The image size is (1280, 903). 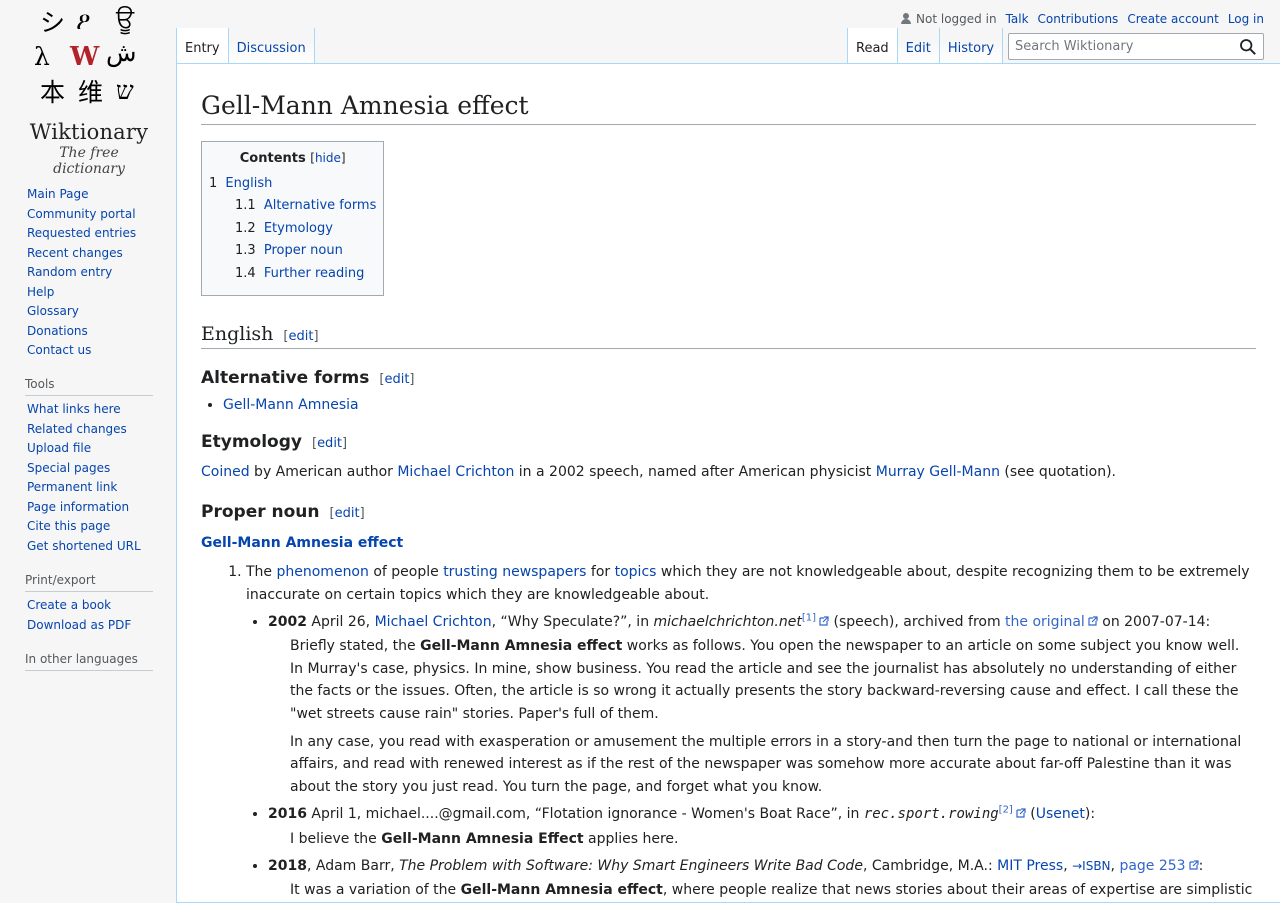 I want to click on search-input, so click(x=1119, y=46).